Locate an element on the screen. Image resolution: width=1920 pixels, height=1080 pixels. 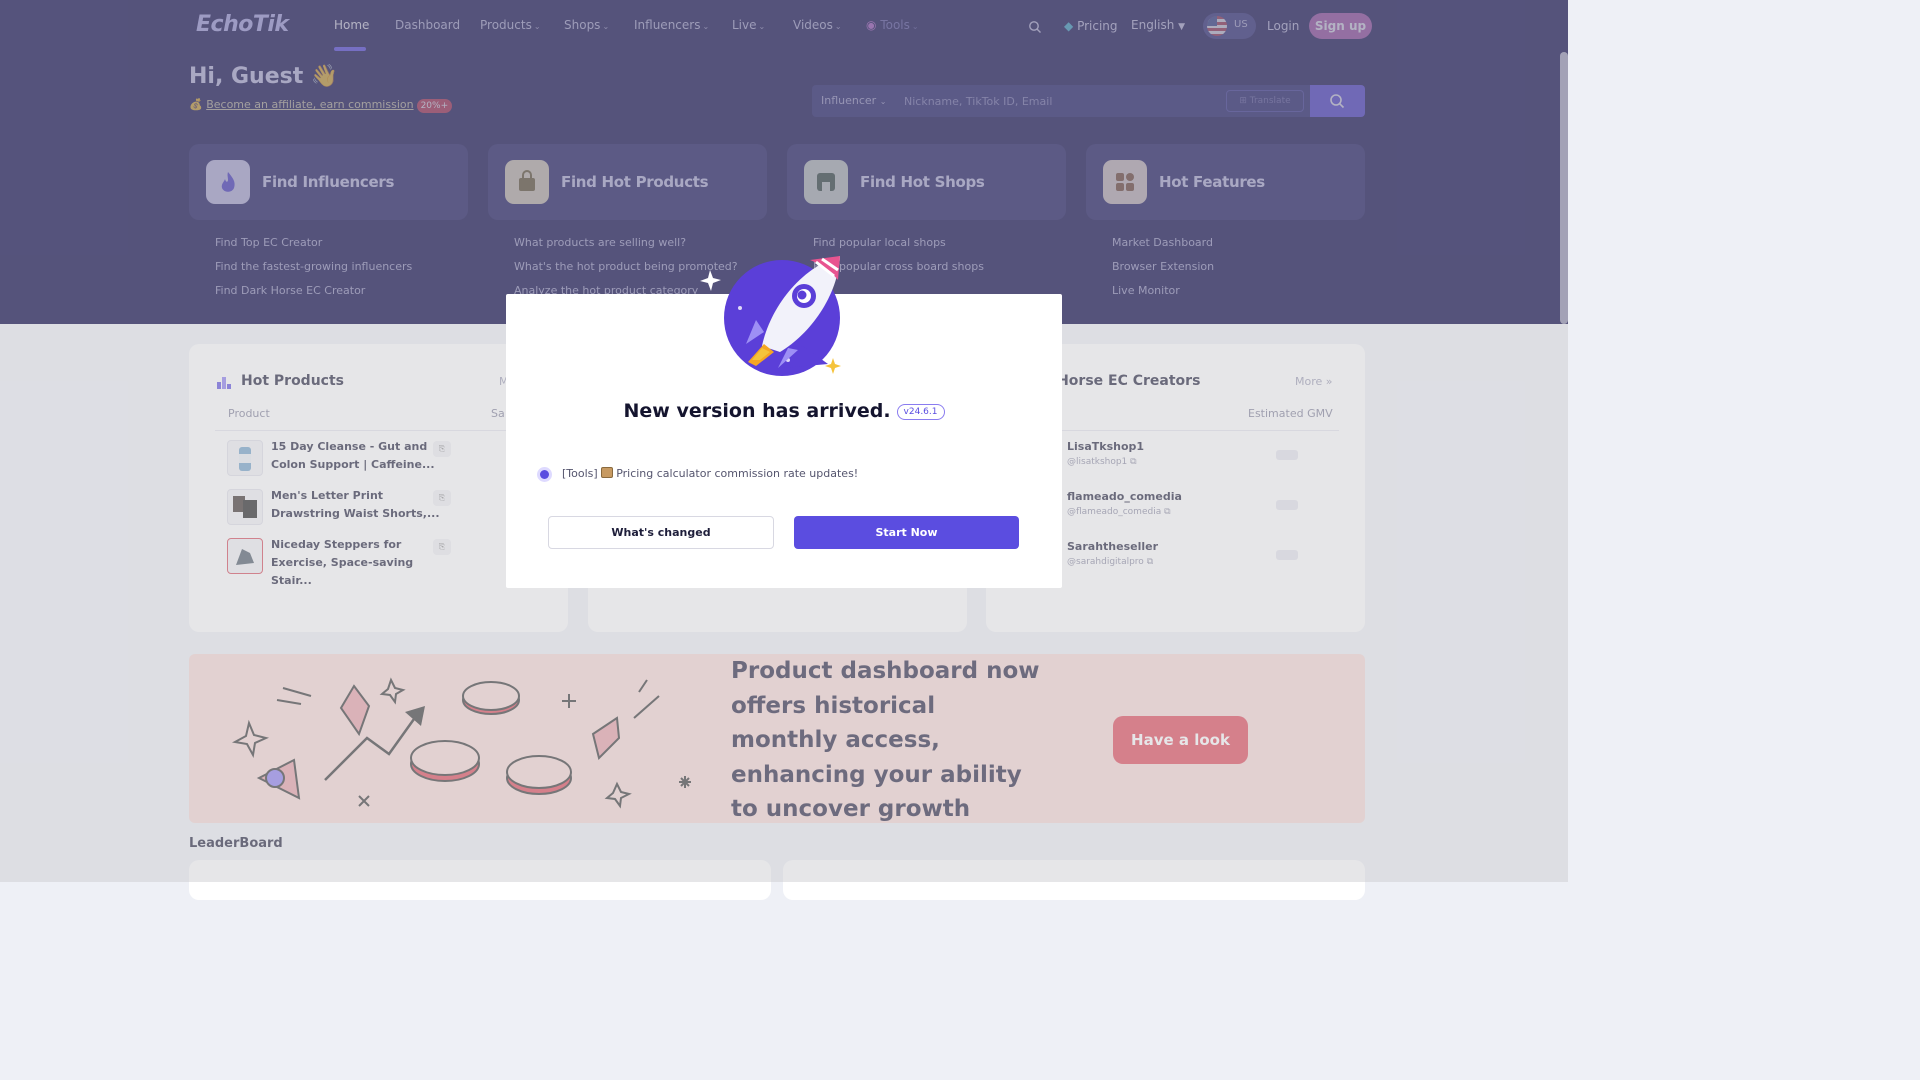
version-badge: v24.6.1 is located at coordinates (920, 411).